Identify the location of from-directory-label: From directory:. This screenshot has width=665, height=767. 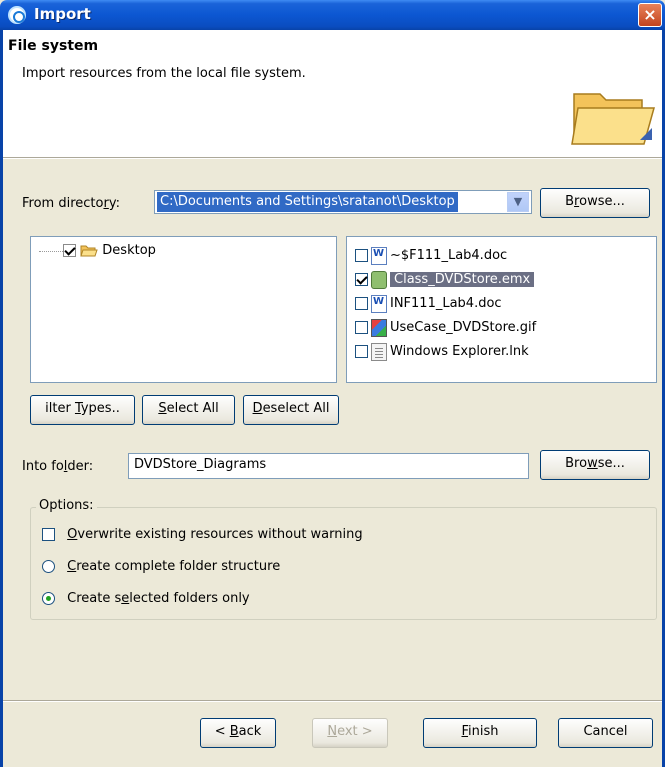
(71, 203).